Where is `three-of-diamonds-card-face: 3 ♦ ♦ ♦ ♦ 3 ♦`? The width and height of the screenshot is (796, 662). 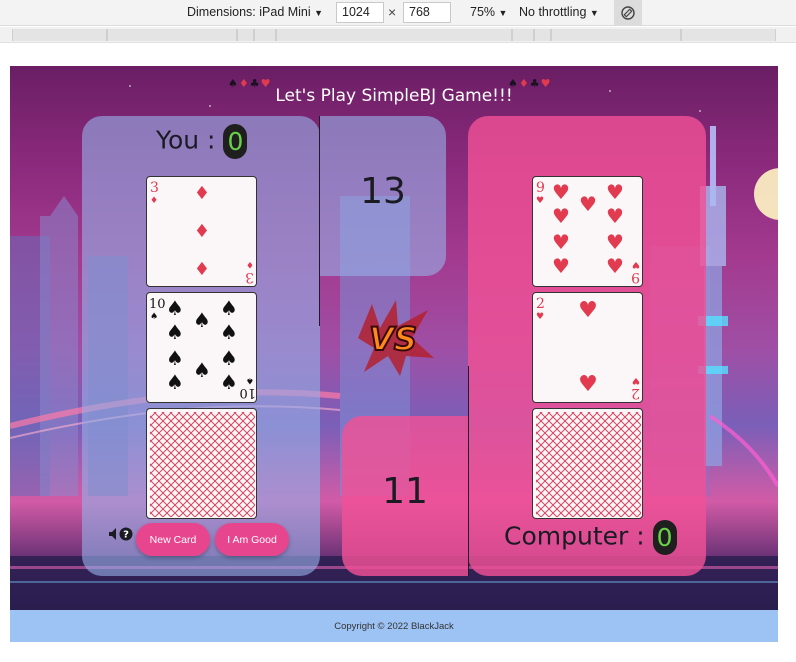
three-of-diamonds-card-face: 3 ♦ ♦ ♦ ♦ 3 ♦ is located at coordinates (202, 232).